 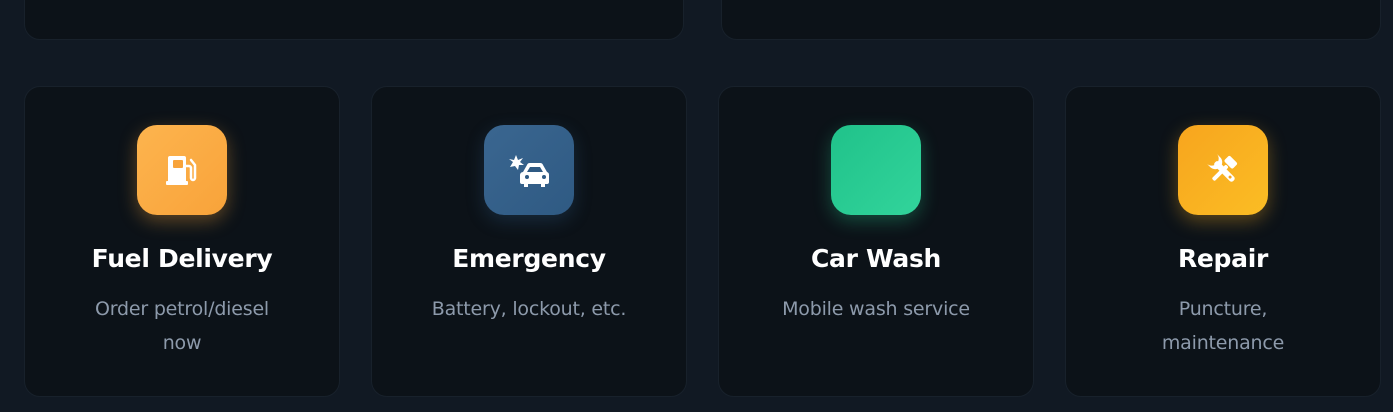 I want to click on repair-icon-tile, so click(x=1223, y=170).